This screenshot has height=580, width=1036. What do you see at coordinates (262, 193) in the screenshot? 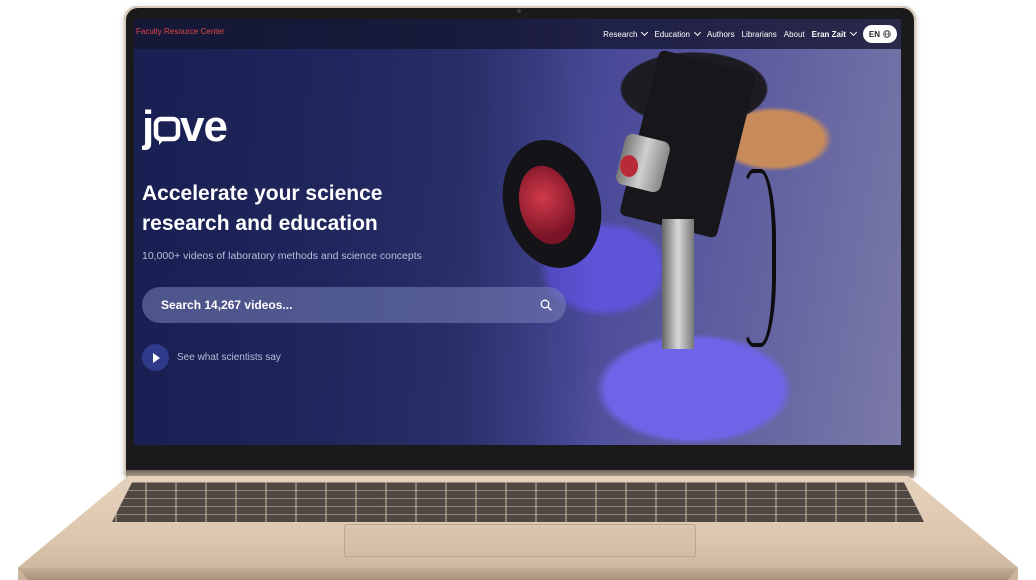
I see `hero-headline-line-1: Accelerate your science` at bounding box center [262, 193].